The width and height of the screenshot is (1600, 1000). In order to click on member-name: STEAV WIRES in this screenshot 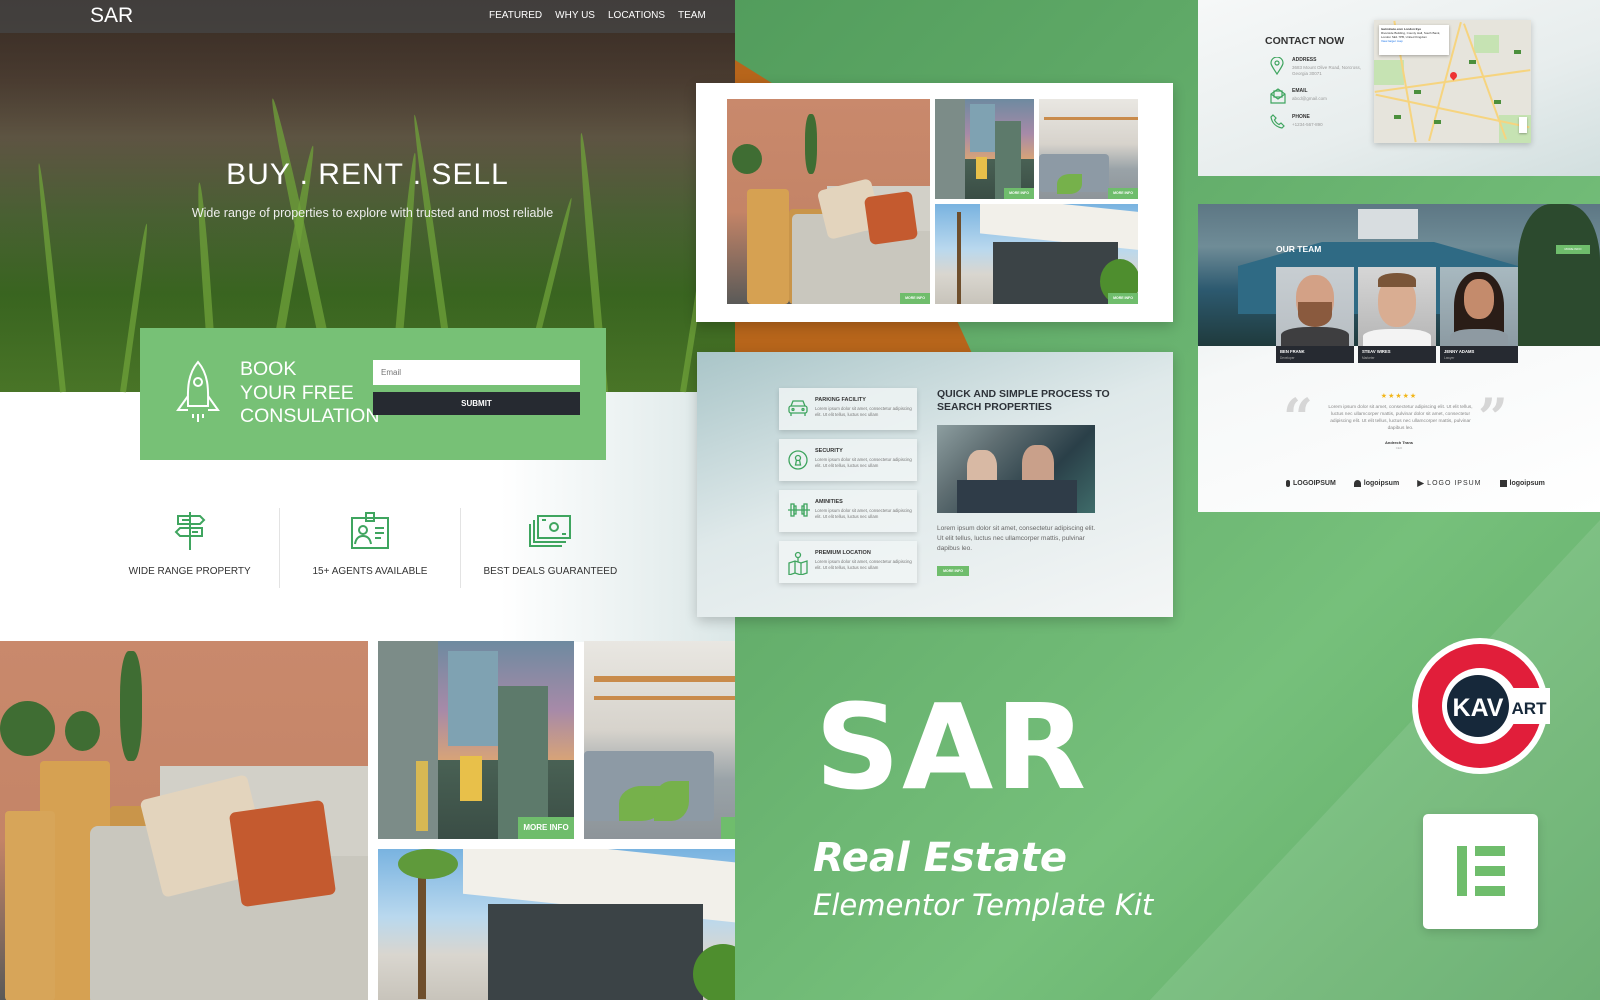, I will do `click(1376, 351)`.